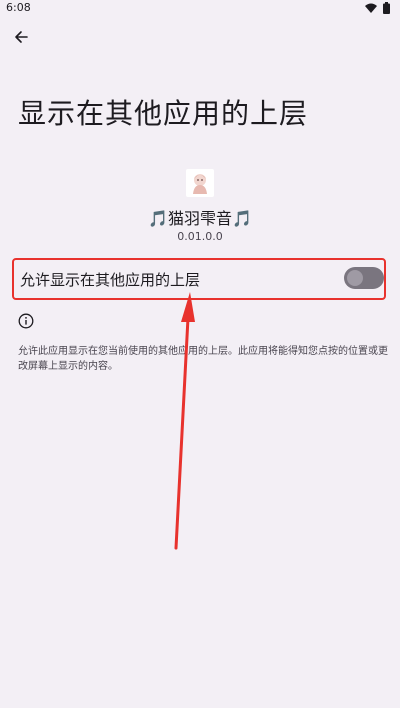  What do you see at coordinates (110, 280) in the screenshot?
I see `toggle-label: 允许显示在其他应用的上层` at bounding box center [110, 280].